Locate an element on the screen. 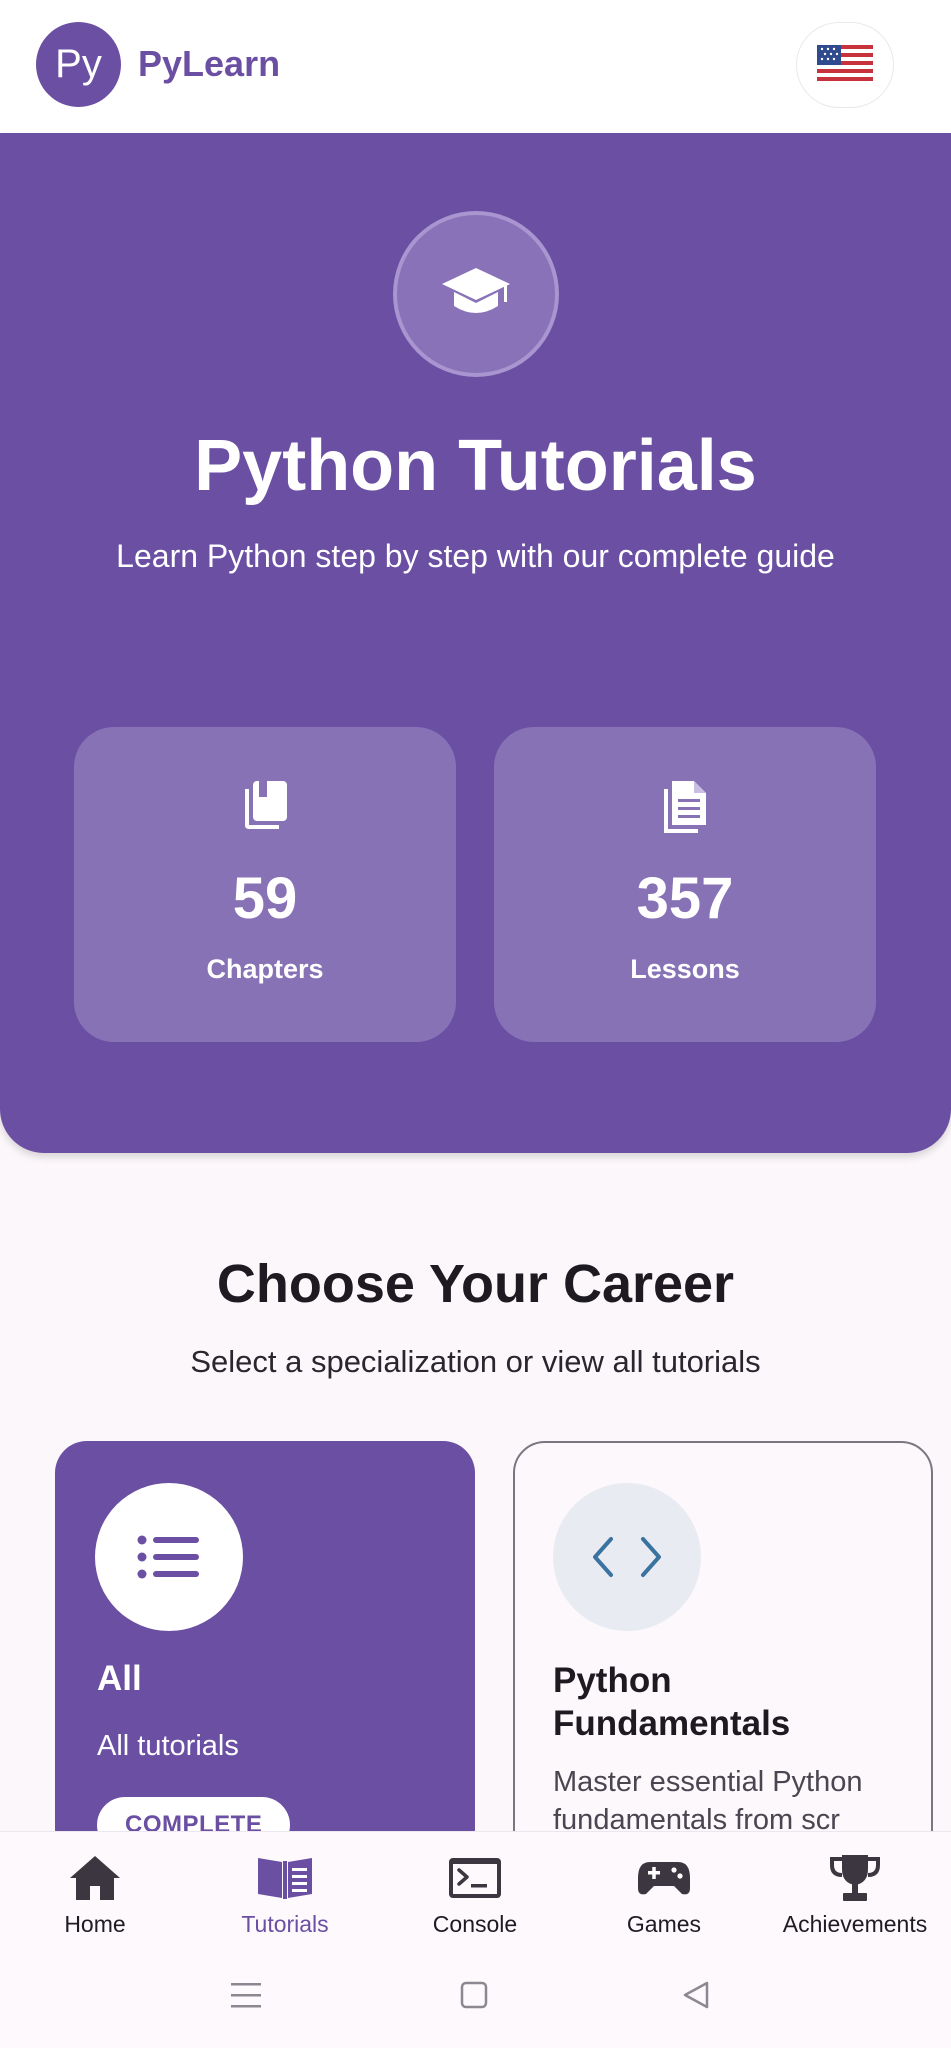  nav-item-games: Games is located at coordinates (664, 1887).